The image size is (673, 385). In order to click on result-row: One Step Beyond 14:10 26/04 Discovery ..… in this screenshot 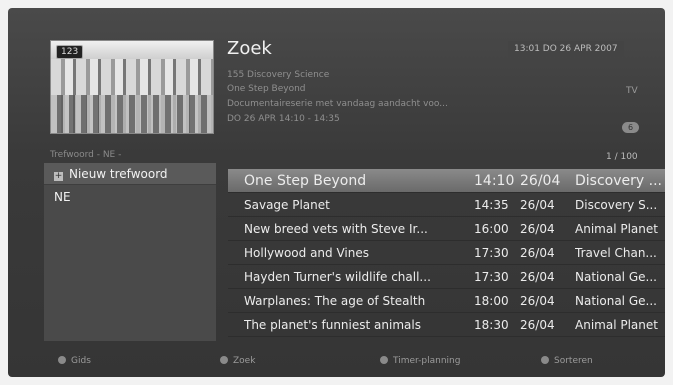, I will do `click(446, 181)`.